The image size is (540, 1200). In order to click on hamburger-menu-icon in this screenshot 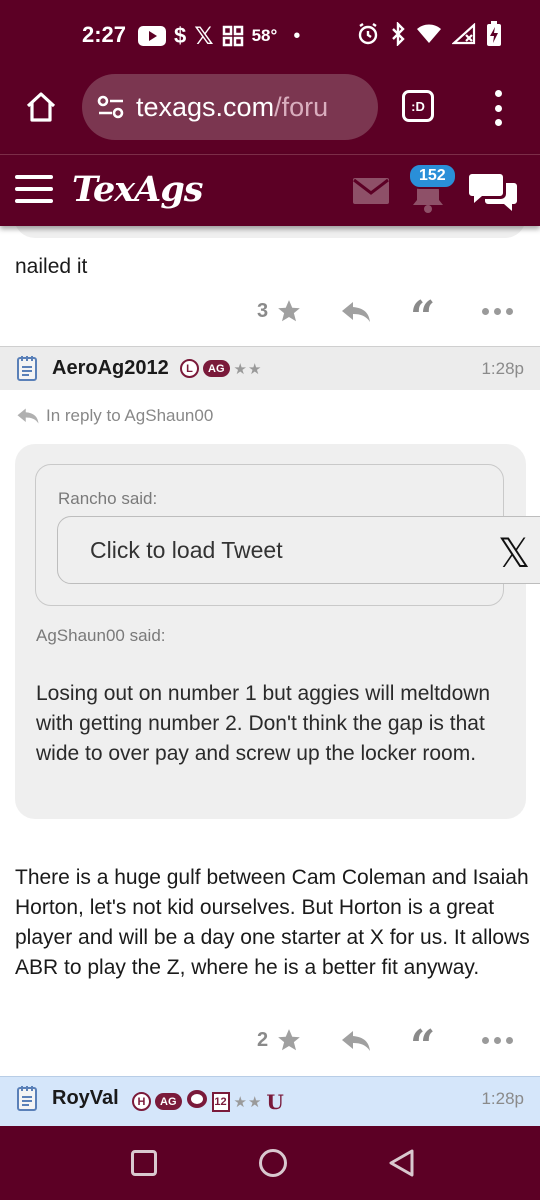, I will do `click(34, 189)`.